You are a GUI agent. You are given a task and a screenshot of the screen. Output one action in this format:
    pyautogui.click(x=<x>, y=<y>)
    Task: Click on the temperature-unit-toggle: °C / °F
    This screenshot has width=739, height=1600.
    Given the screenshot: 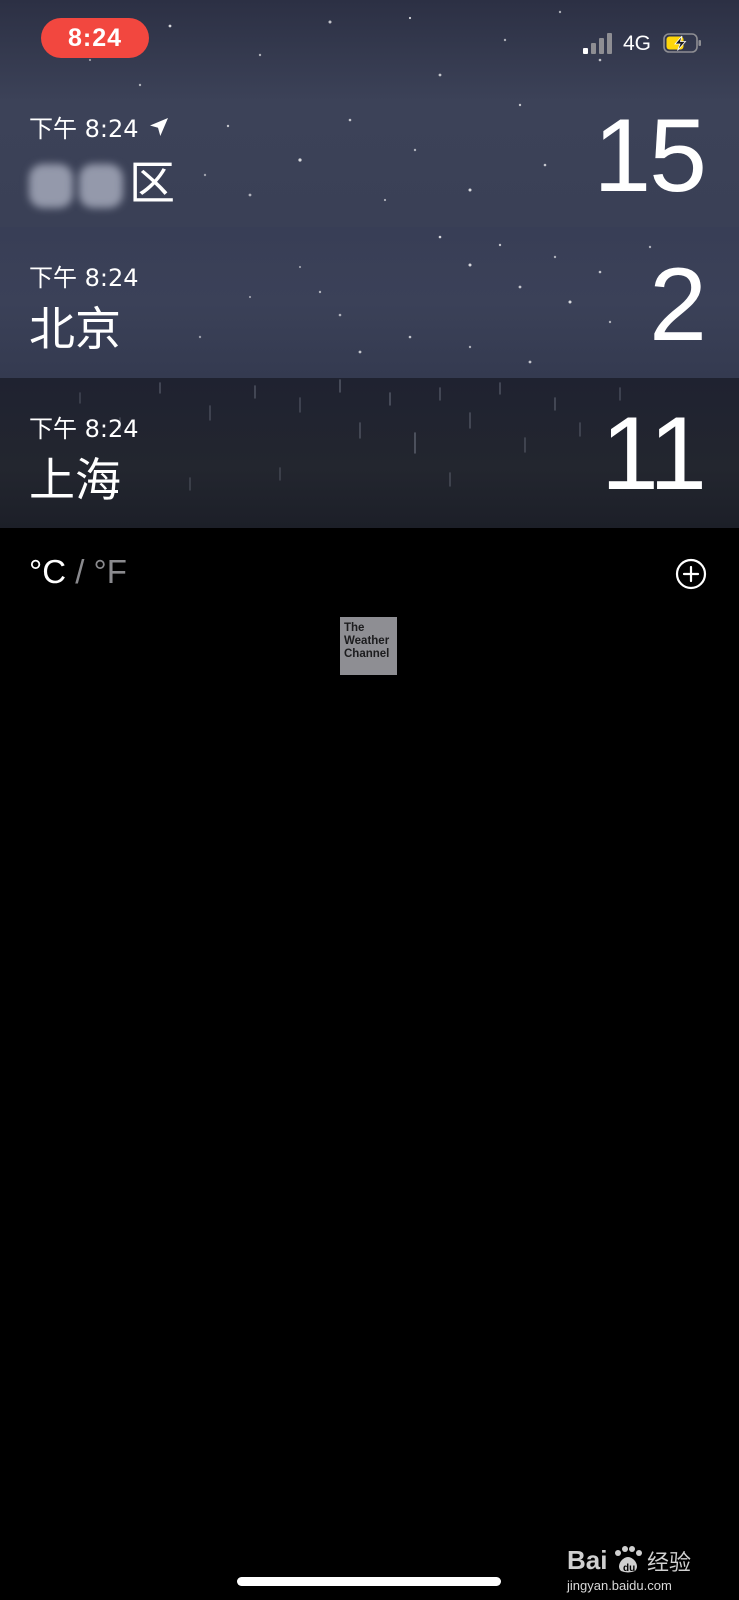 What is the action you would take?
    pyautogui.click(x=78, y=572)
    